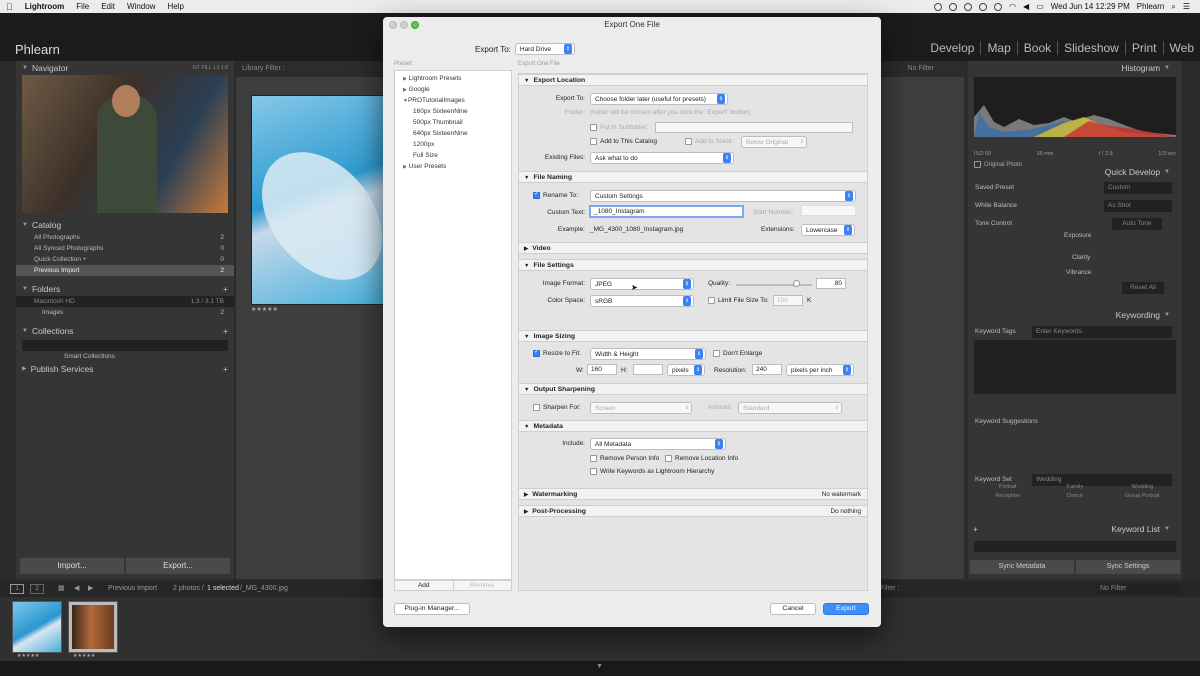 The height and width of the screenshot is (676, 1200). I want to click on source-label: Previous Import, so click(132, 589).